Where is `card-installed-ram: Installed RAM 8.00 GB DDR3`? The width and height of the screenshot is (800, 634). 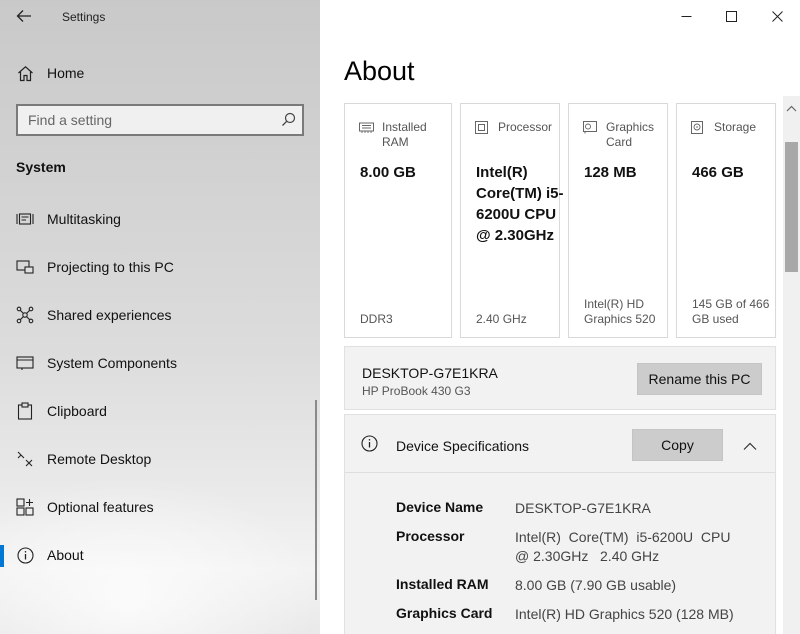
card-installed-ram: Installed RAM 8.00 GB DDR3 is located at coordinates (398, 220).